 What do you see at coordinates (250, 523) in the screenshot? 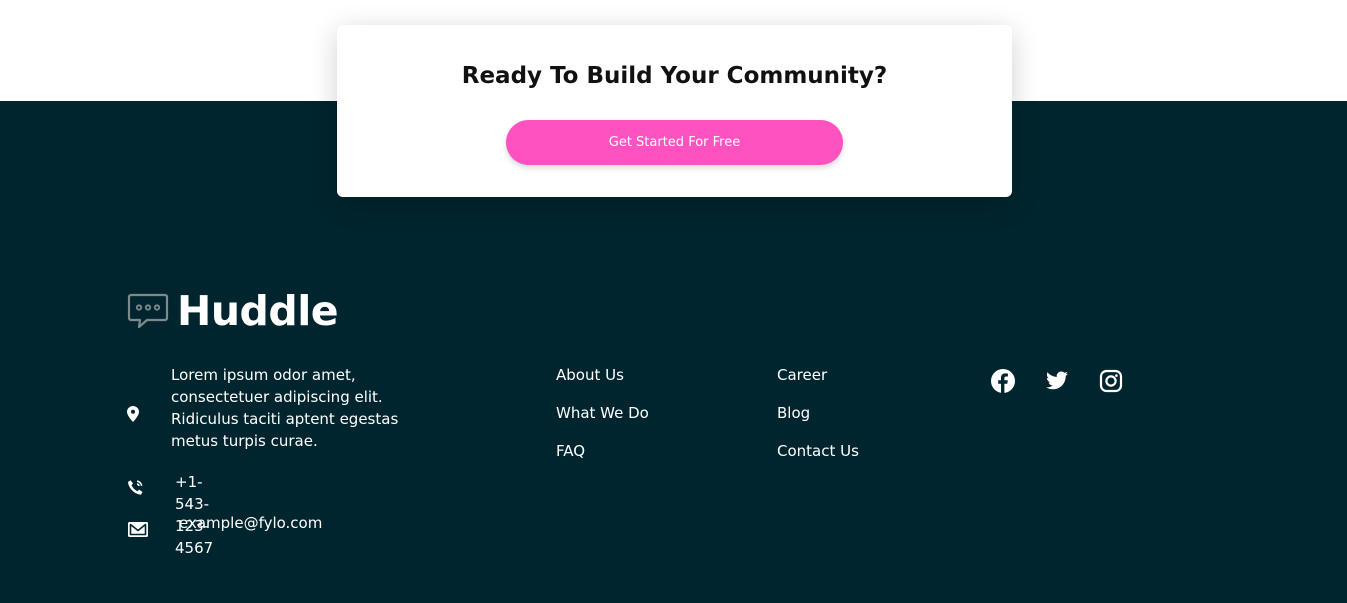
I see `email-text: example@fylo.com` at bounding box center [250, 523].